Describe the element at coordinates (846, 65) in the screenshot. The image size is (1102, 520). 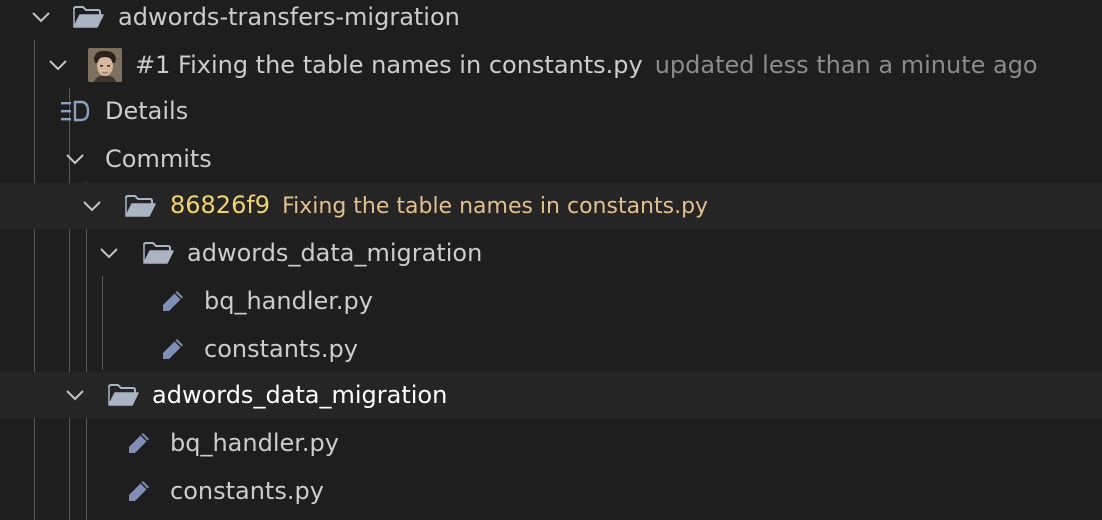
I see `pull-request-updated: updated less than a minute ago` at that location.